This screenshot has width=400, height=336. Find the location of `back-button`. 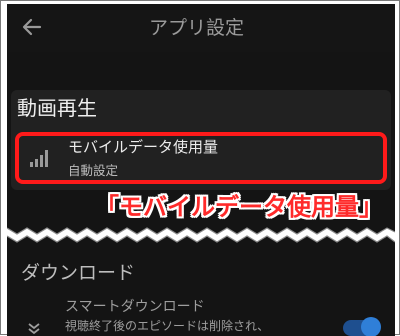

back-button is located at coordinates (32, 27).